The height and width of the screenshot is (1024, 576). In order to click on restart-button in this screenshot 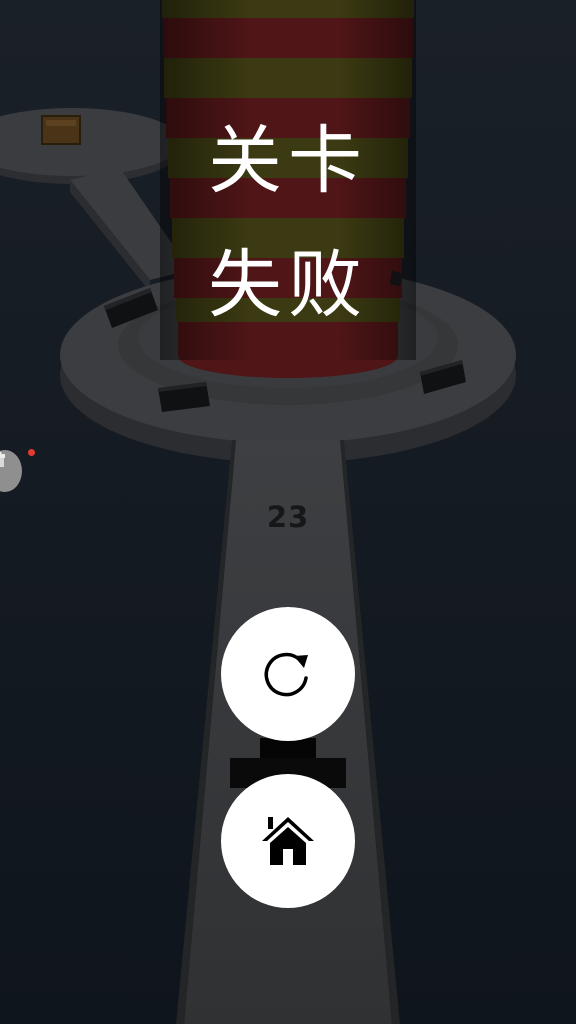, I will do `click(288, 674)`.